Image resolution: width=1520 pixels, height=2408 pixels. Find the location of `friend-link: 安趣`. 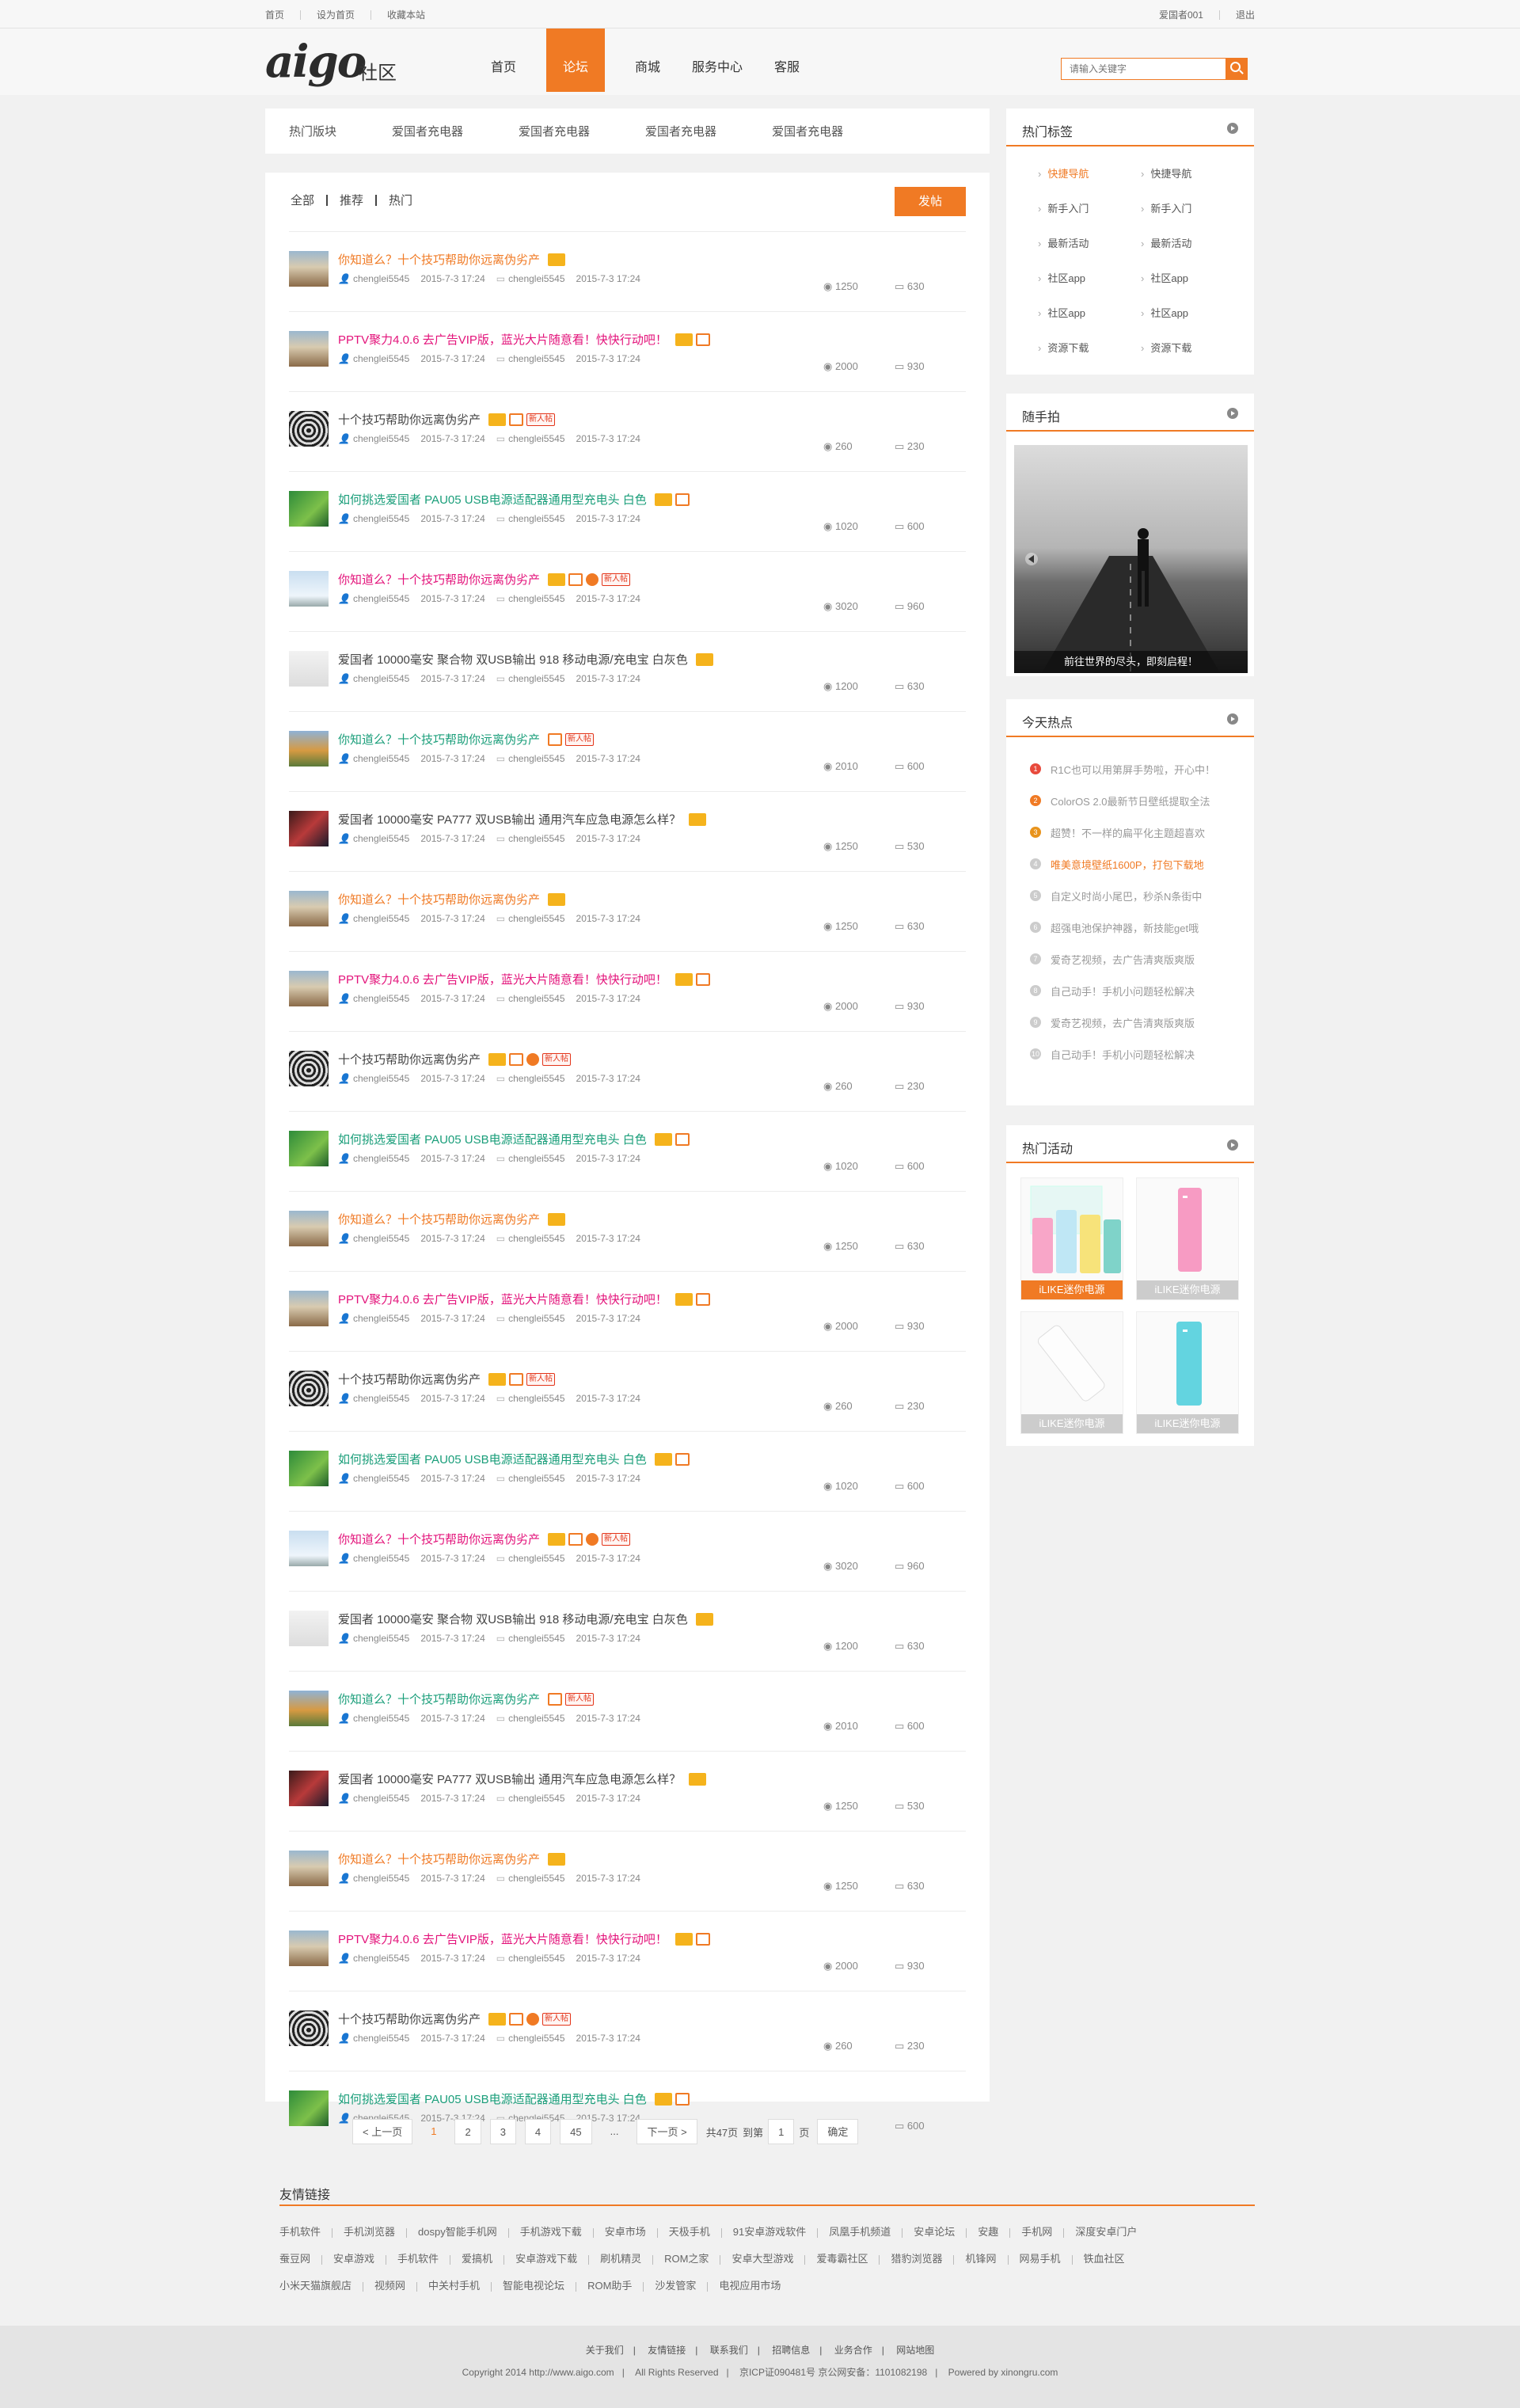

friend-link: 安趣 is located at coordinates (988, 2232).